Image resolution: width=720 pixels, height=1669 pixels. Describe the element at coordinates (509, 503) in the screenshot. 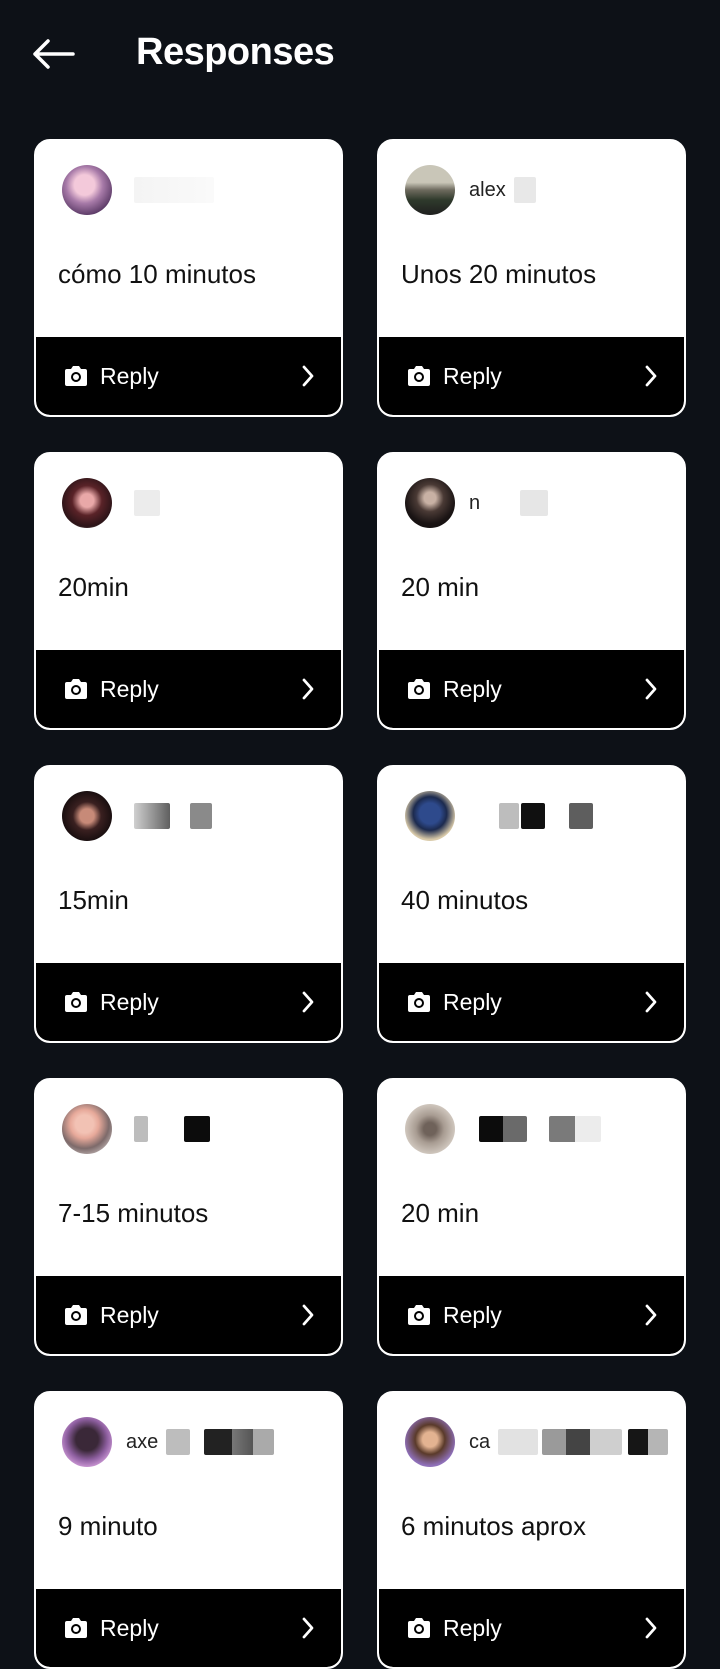

I see `username: n` at that location.